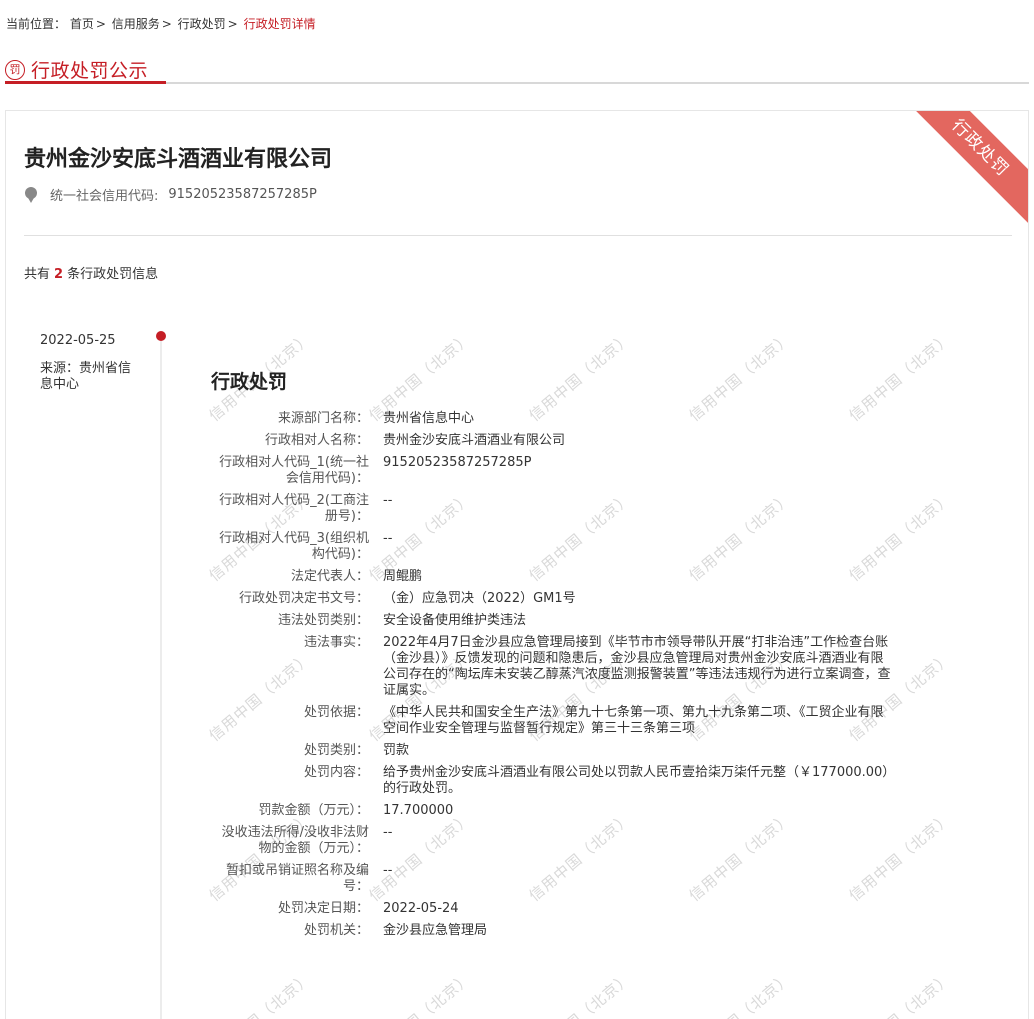 The height and width of the screenshot is (1019, 1034). Describe the element at coordinates (323, 908) in the screenshot. I see `detail-label: 处罚决定日期：` at that location.